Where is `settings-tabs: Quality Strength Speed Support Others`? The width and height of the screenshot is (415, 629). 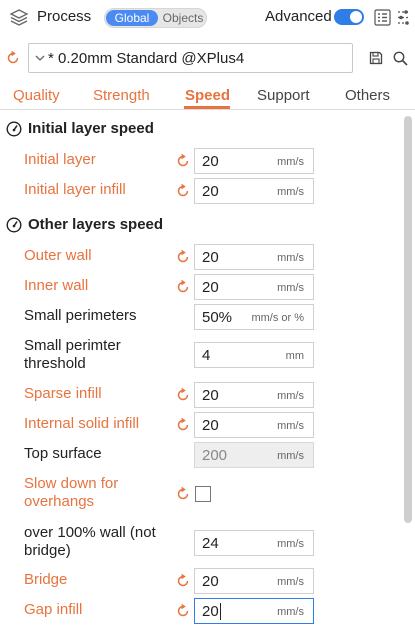
settings-tabs: Quality Strength Speed Support Others is located at coordinates (207, 97).